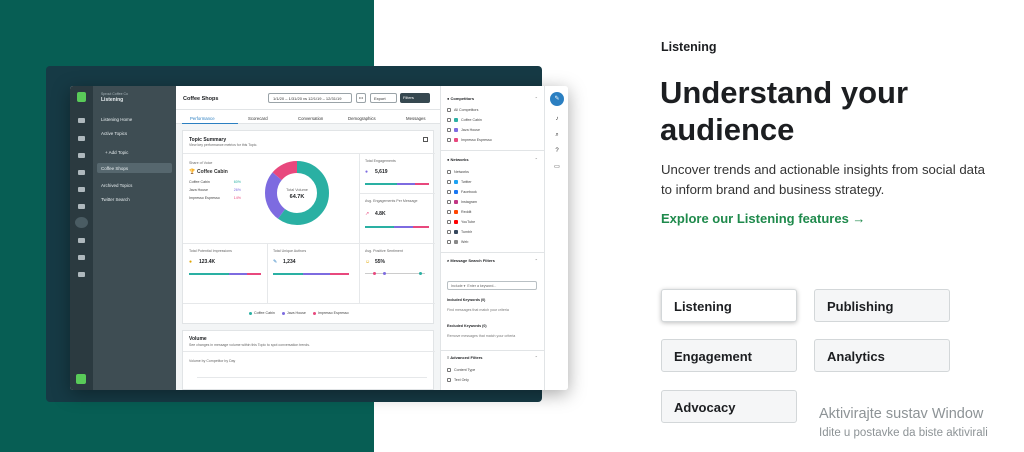 The width and height of the screenshot is (1024, 452). I want to click on filter-facebook: Facebook, so click(462, 192).